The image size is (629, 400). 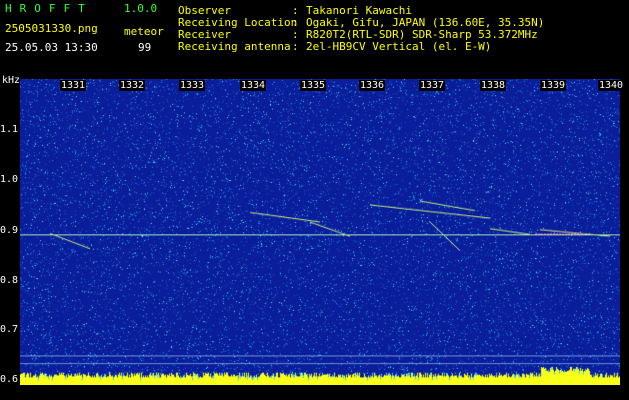 What do you see at coordinates (51, 47) in the screenshot?
I see `date-time: 25.05.03 13:30` at bounding box center [51, 47].